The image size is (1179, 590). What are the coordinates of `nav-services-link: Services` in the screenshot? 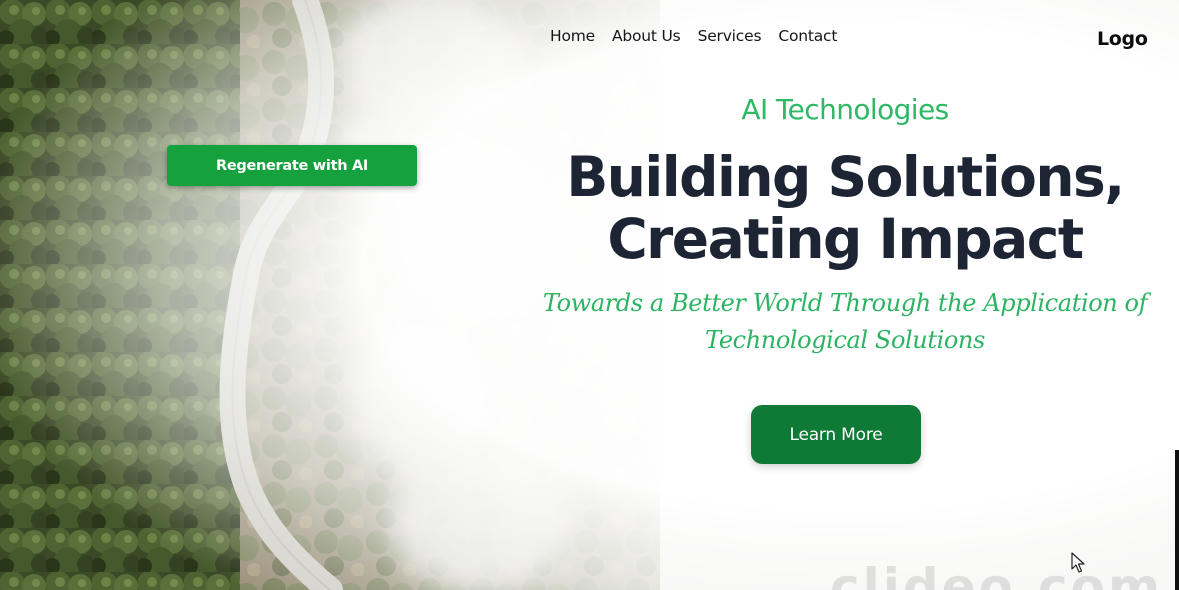 It's located at (730, 36).